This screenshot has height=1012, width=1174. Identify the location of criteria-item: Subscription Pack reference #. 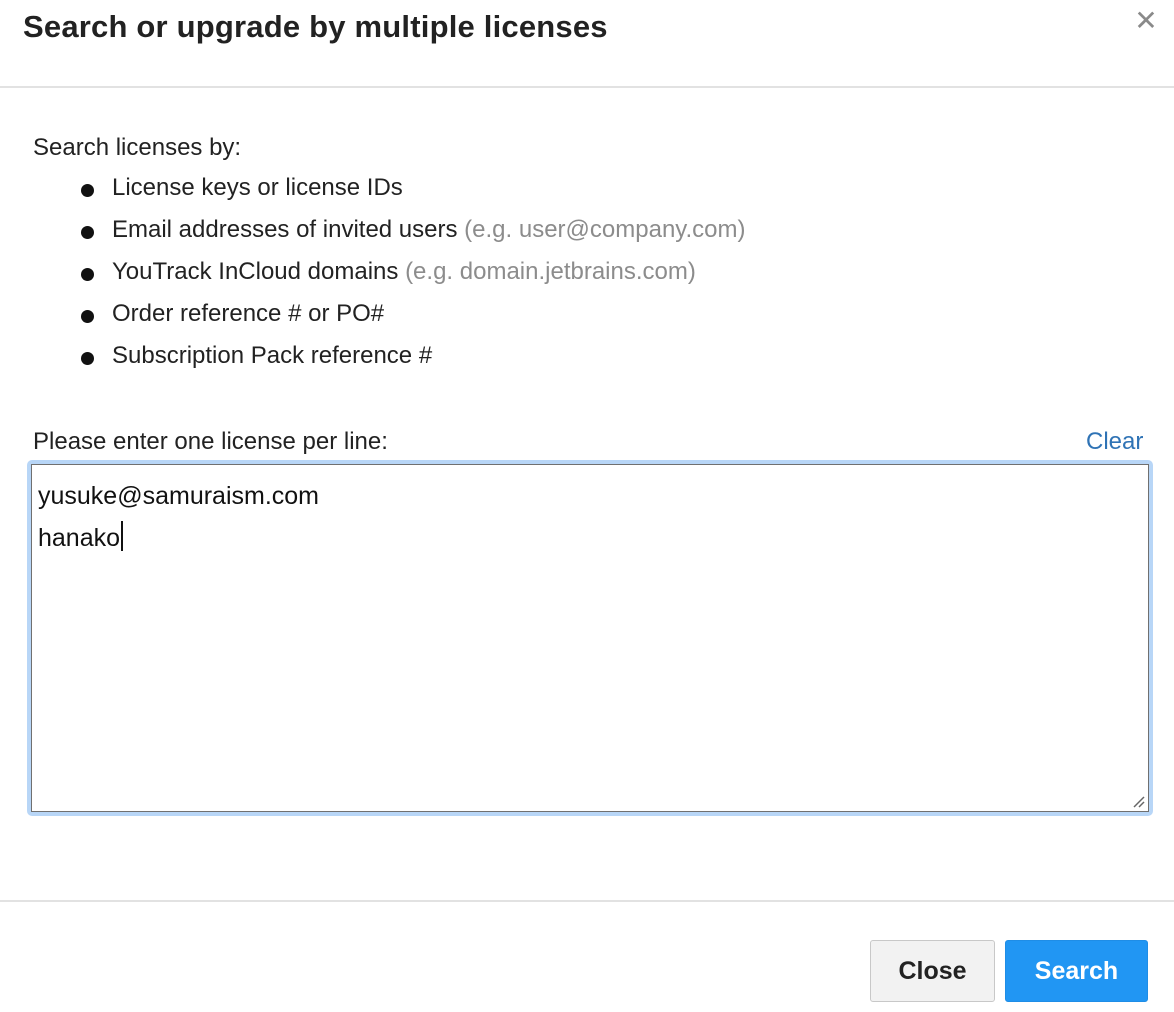
(500, 359).